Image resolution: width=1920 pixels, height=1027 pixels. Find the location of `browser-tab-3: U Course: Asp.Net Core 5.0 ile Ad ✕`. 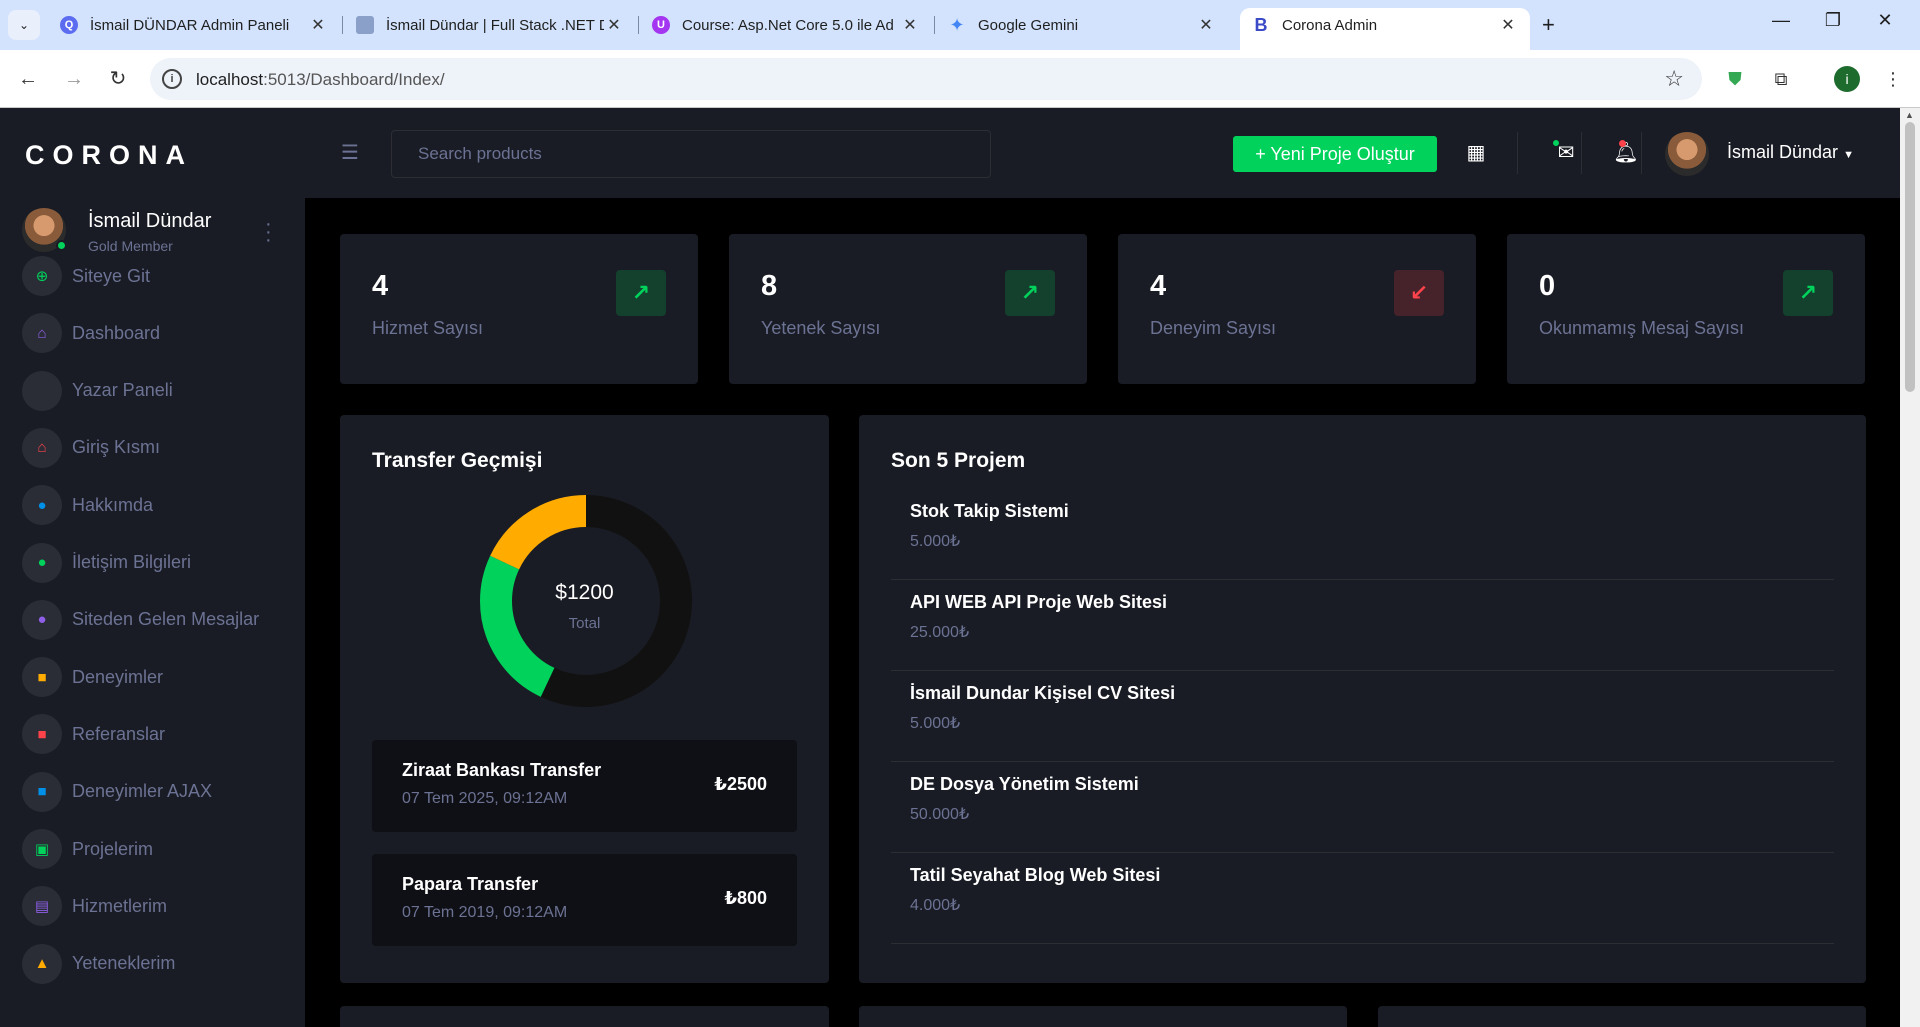

browser-tab-3: U Course: Asp.Net Core 5.0 ile Ad ✕ is located at coordinates (786, 25).